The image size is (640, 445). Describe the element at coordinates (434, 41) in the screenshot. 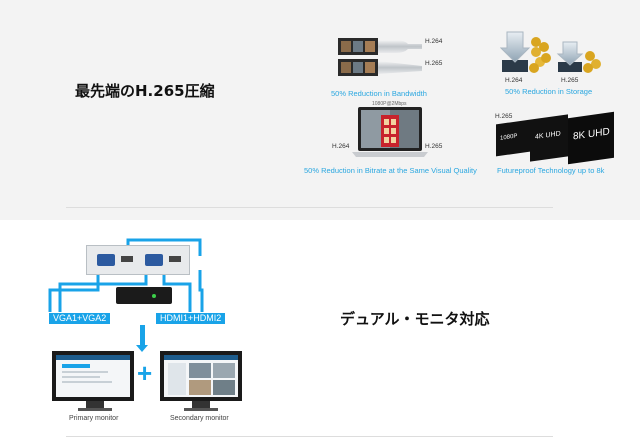

I see `bandwidth-h264-label: H.264` at that location.